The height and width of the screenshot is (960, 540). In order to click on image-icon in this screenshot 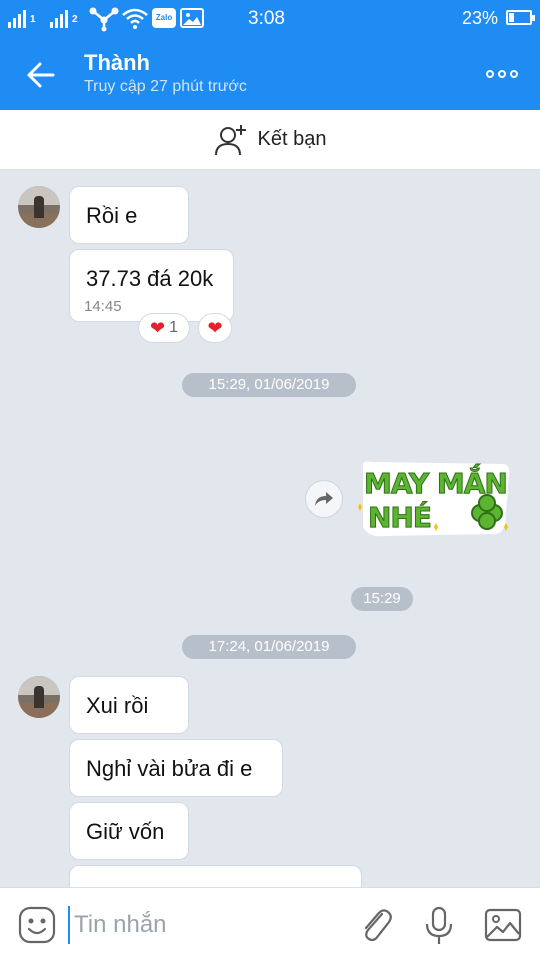, I will do `click(503, 925)`.